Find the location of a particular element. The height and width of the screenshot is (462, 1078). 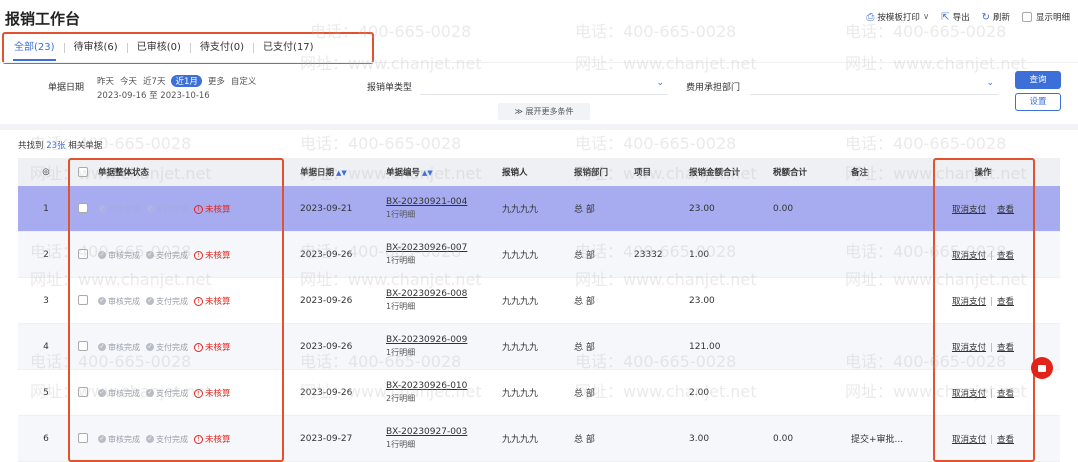

header-date: 单据日期 ▲▼ is located at coordinates (339, 172).